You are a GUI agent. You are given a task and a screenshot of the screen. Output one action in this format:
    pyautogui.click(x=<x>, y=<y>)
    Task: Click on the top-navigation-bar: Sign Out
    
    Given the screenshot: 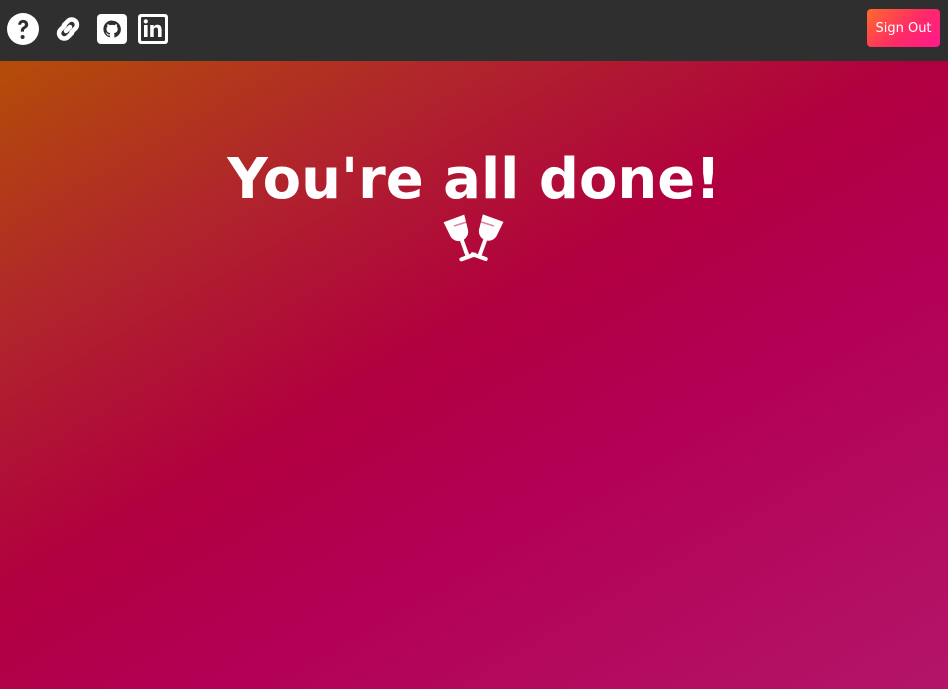 What is the action you would take?
    pyautogui.click(x=474, y=30)
    